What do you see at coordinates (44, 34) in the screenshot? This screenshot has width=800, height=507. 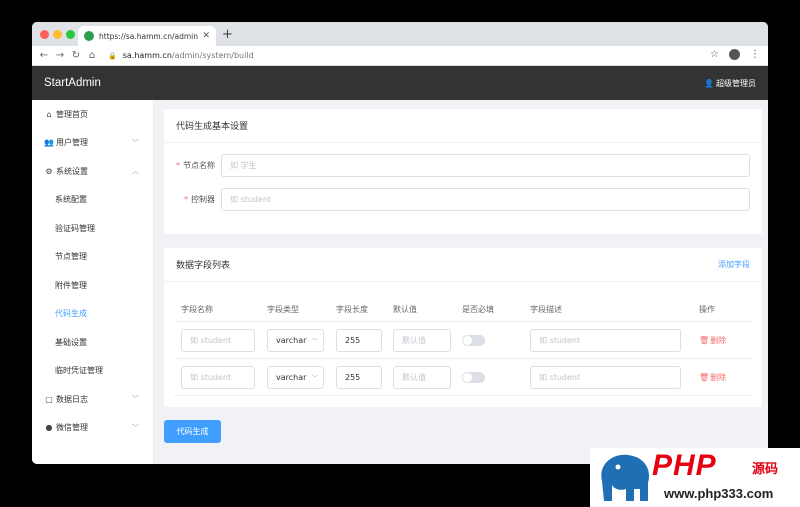 I see `close-window-dot` at bounding box center [44, 34].